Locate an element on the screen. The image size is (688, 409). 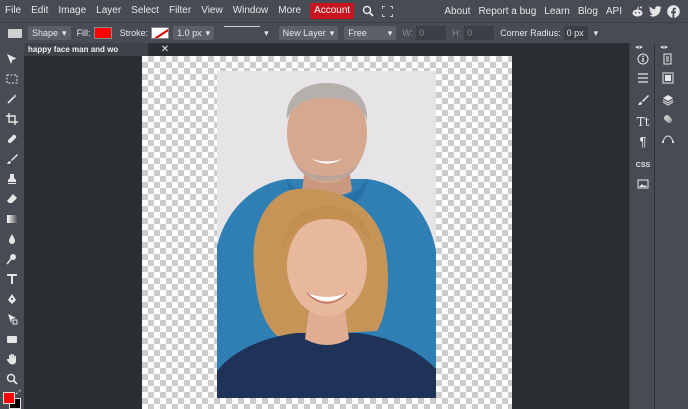
side-panel-tools: ◂▸ Tt ¶ CSS is located at coordinates (641, 226).